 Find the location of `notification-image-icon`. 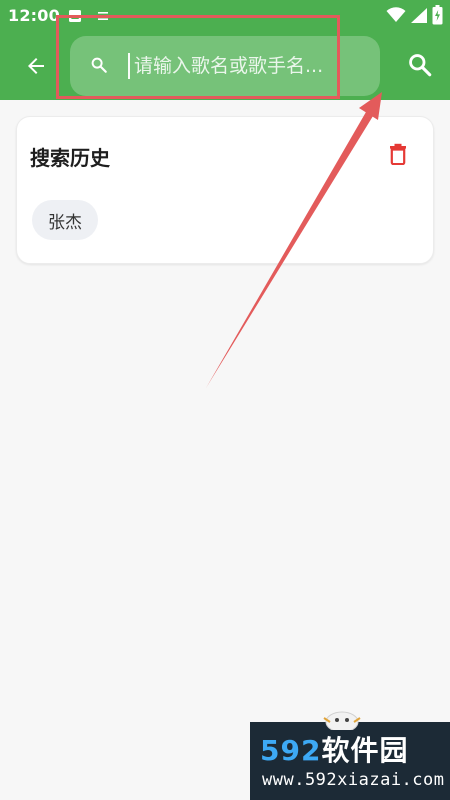

notification-image-icon is located at coordinates (75, 17).